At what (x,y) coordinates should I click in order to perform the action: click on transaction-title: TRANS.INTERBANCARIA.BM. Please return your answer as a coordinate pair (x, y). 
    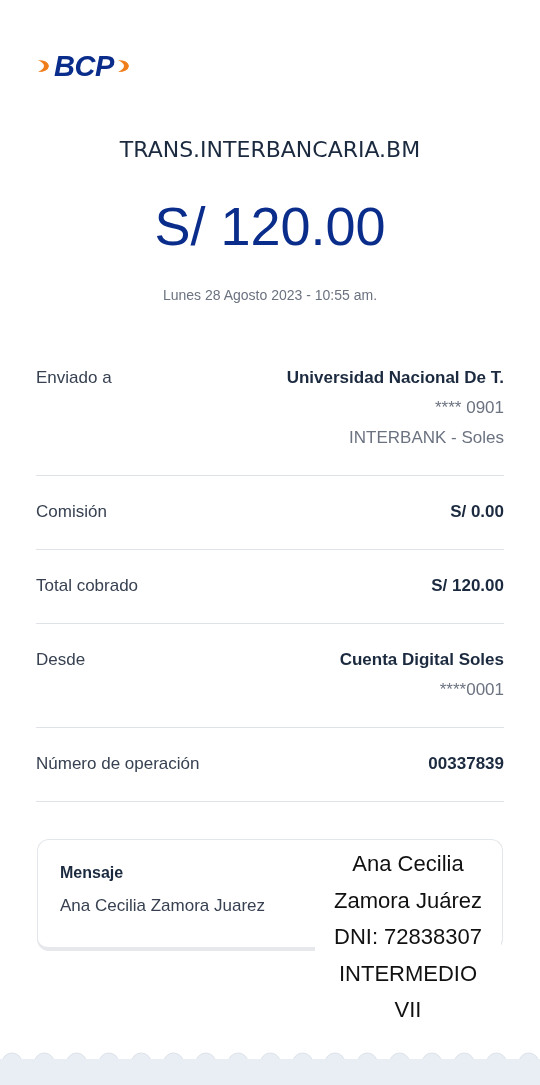
    Looking at the image, I should click on (270, 150).